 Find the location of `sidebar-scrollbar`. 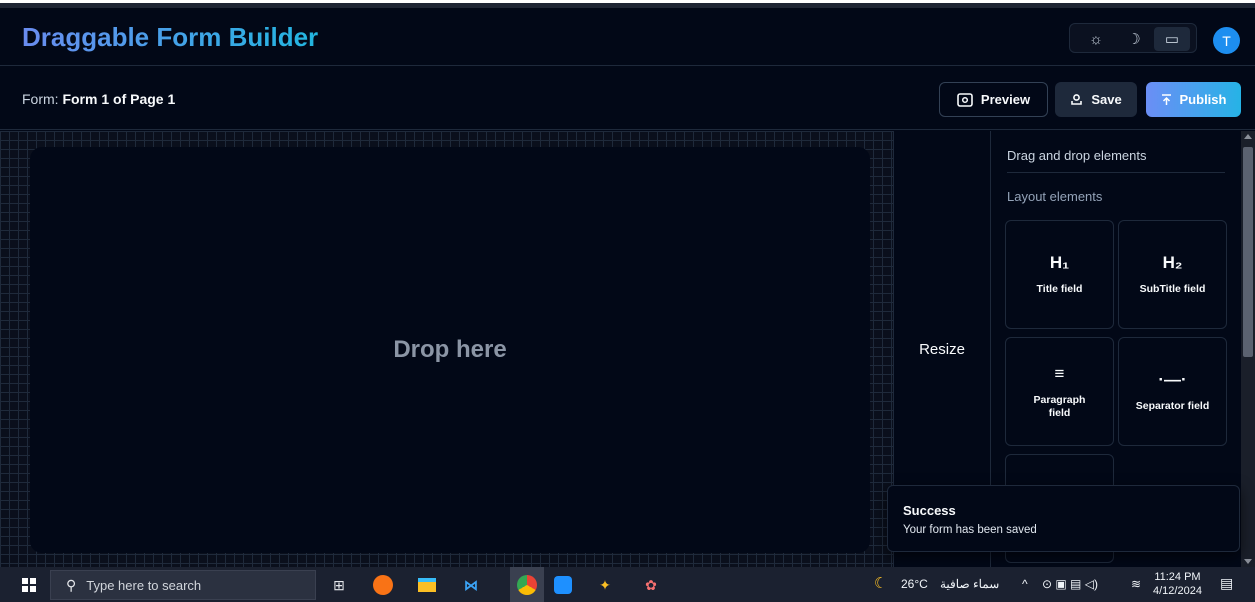

sidebar-scrollbar is located at coordinates (1248, 349).